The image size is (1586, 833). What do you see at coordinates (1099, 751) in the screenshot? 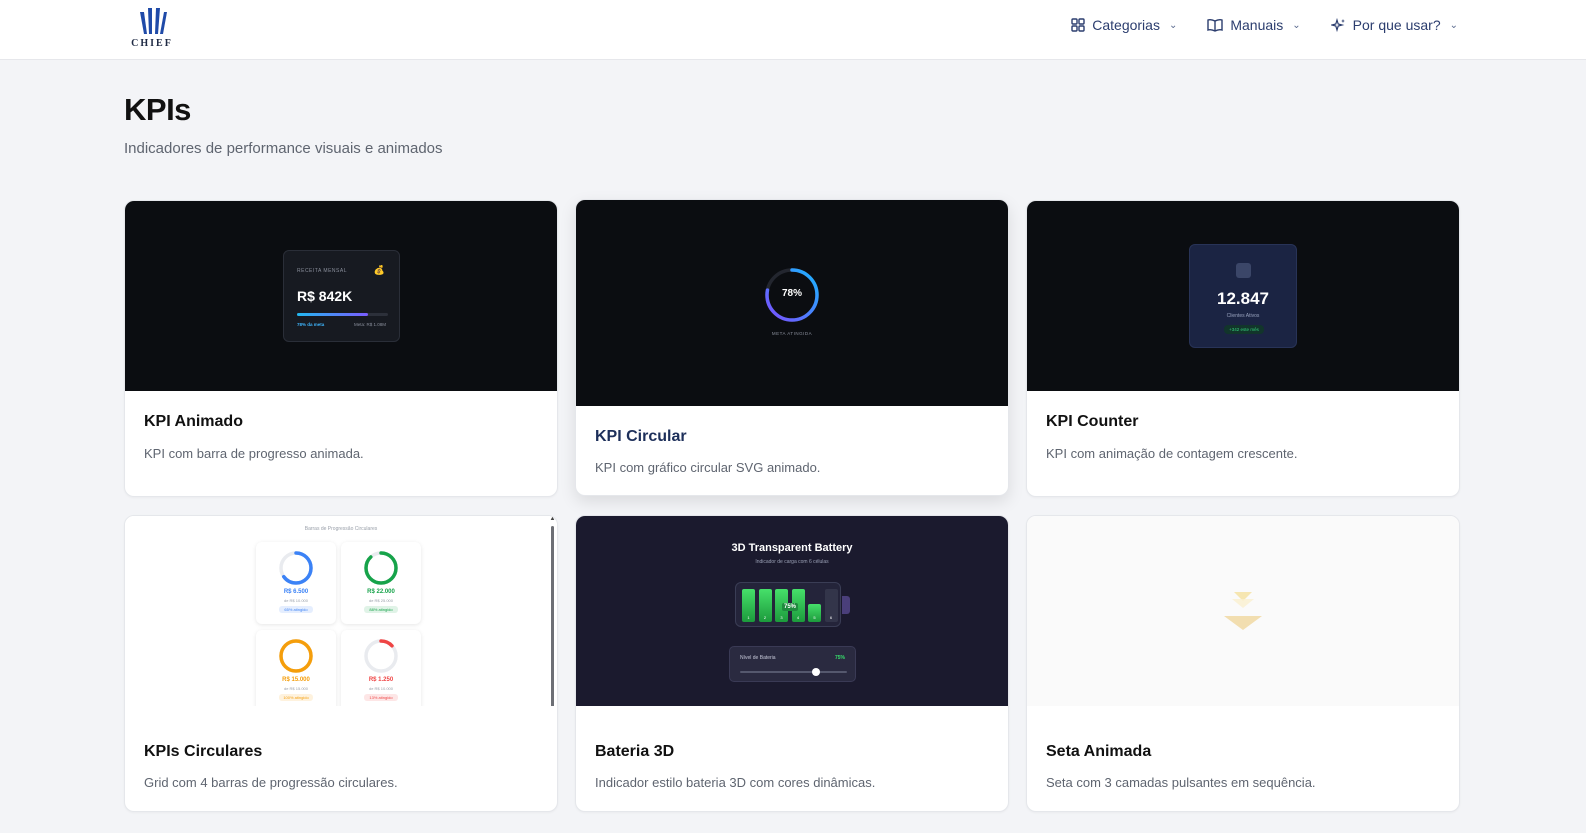
I see `card-title: Seta Animada` at bounding box center [1099, 751].